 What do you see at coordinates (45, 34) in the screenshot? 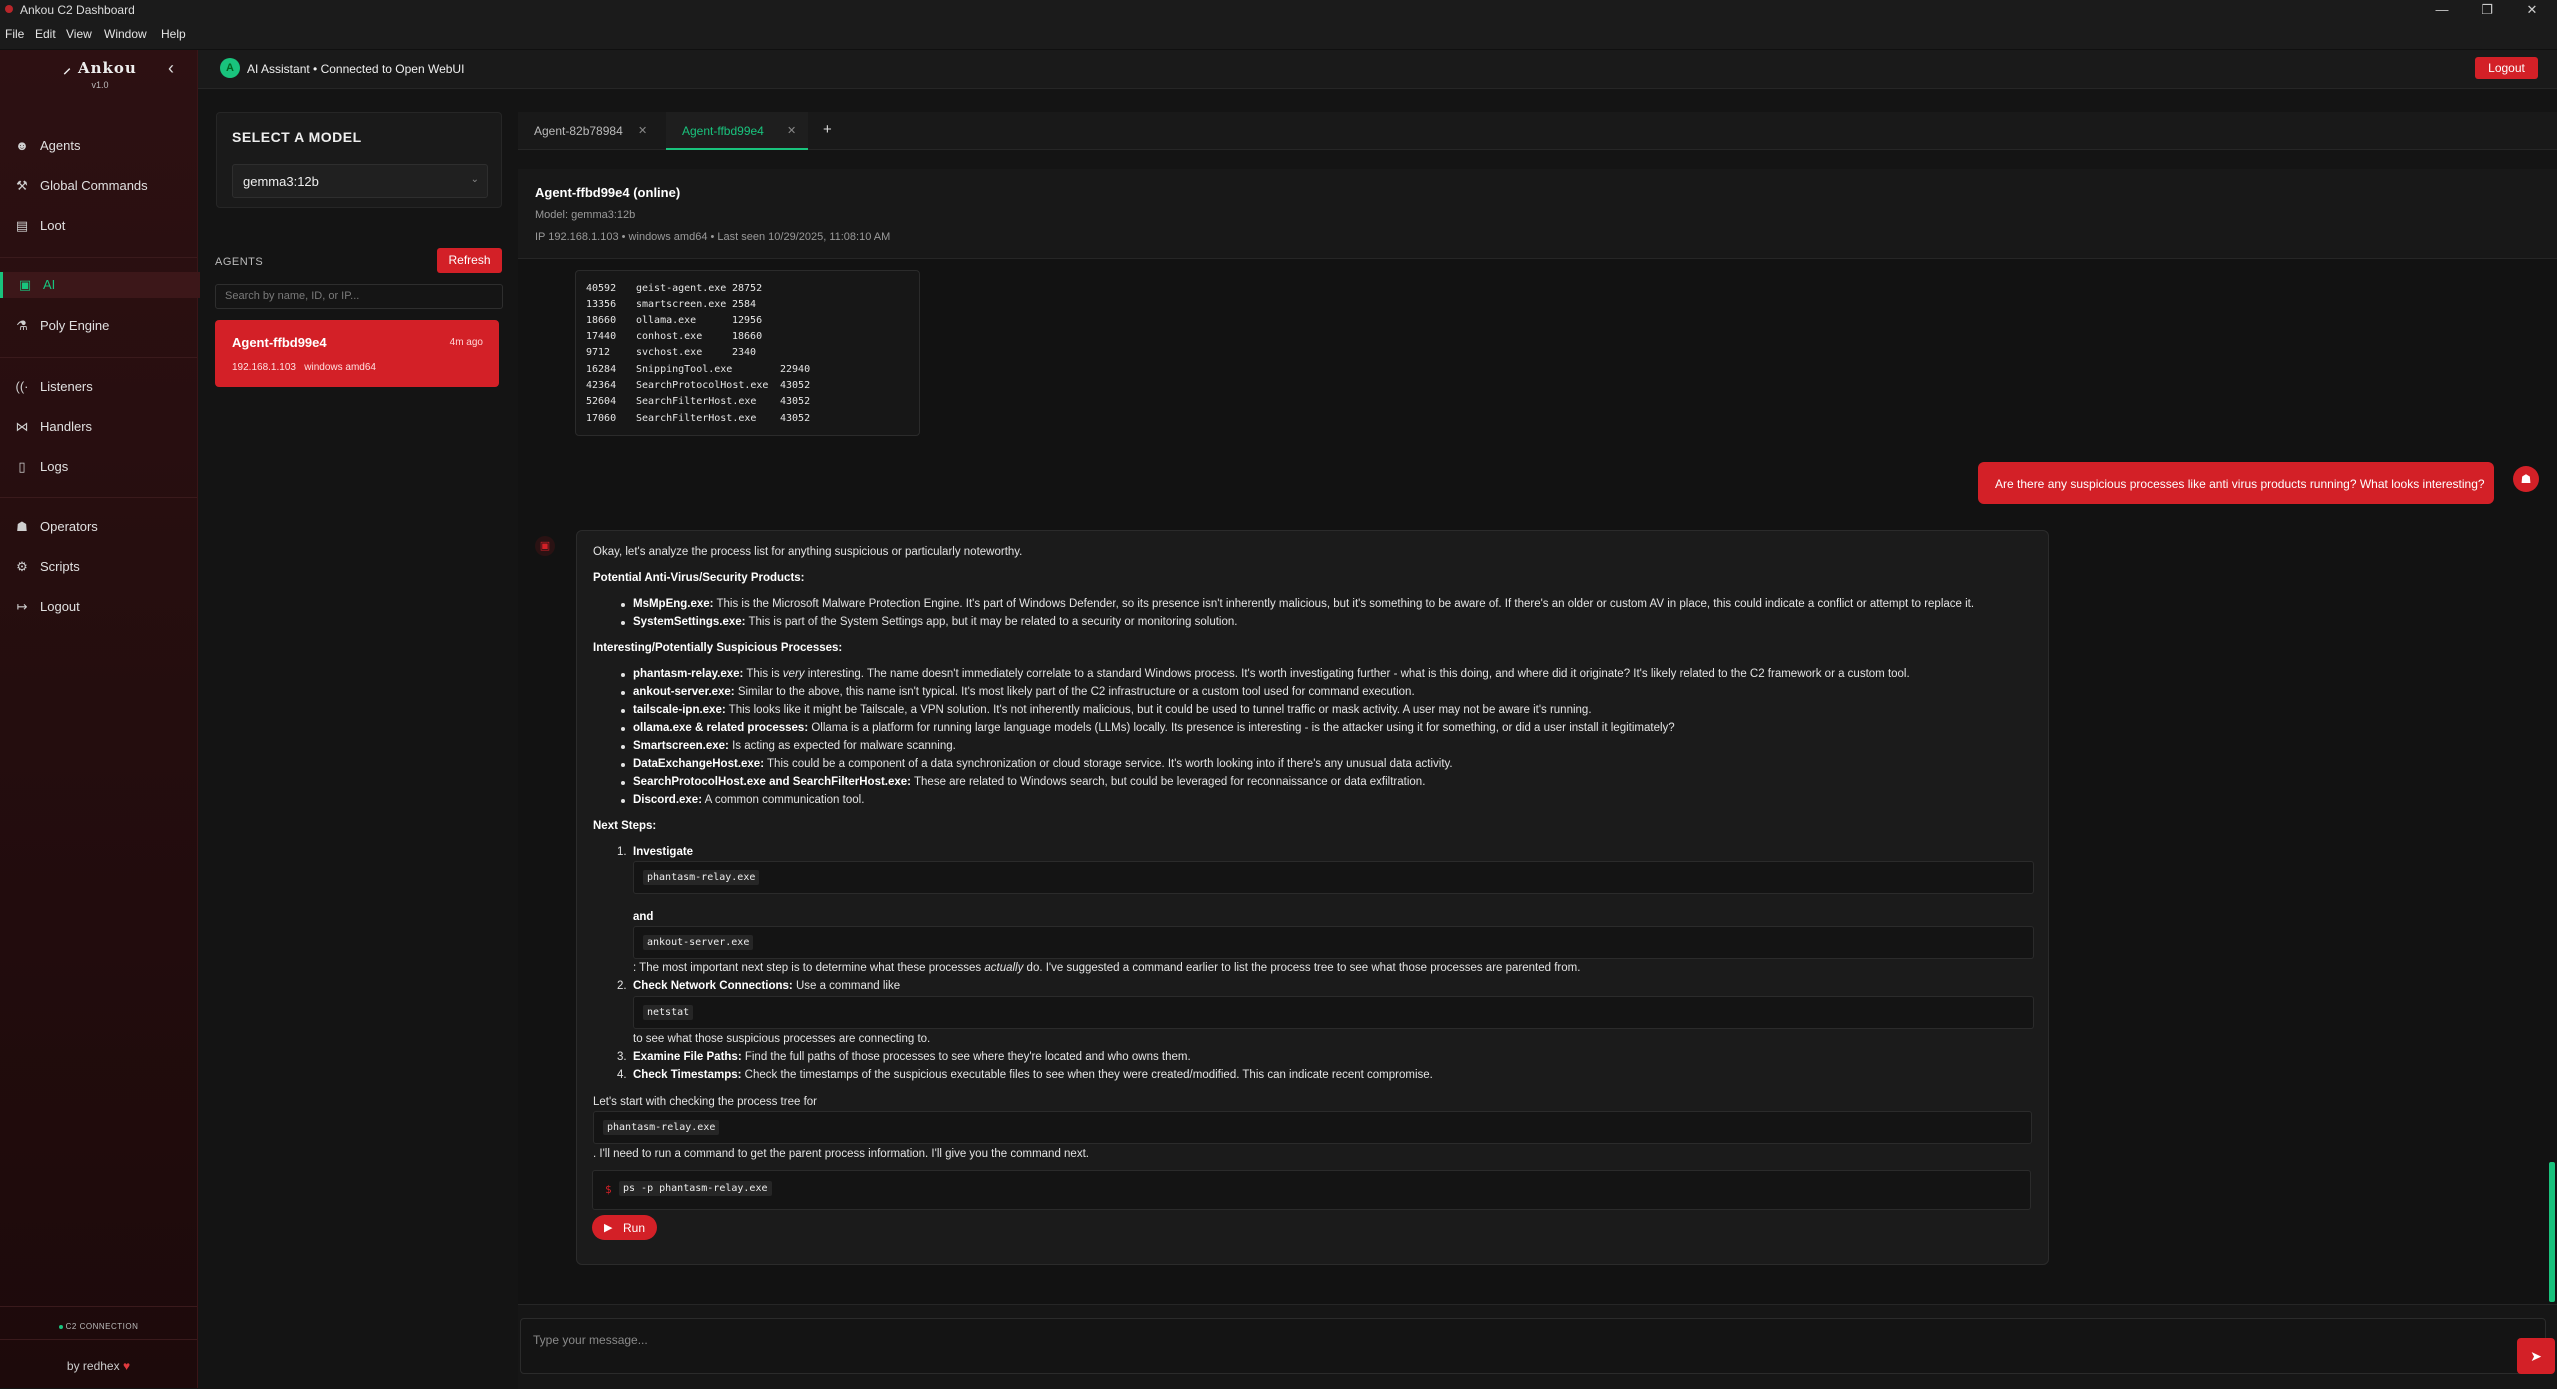
I see `menu-edit: Edit` at bounding box center [45, 34].